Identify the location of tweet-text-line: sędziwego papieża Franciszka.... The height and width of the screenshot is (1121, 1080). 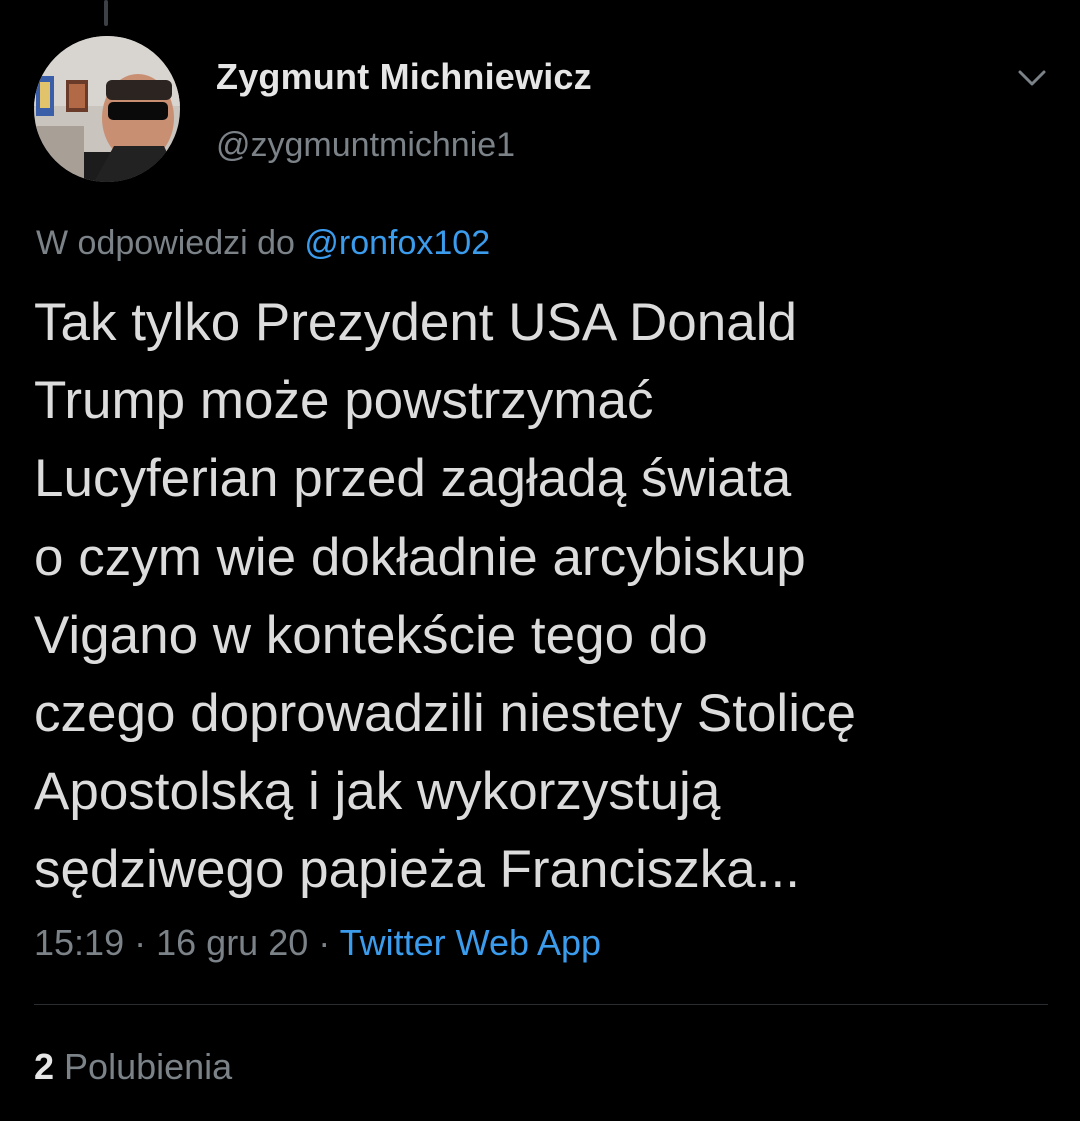
(417, 870).